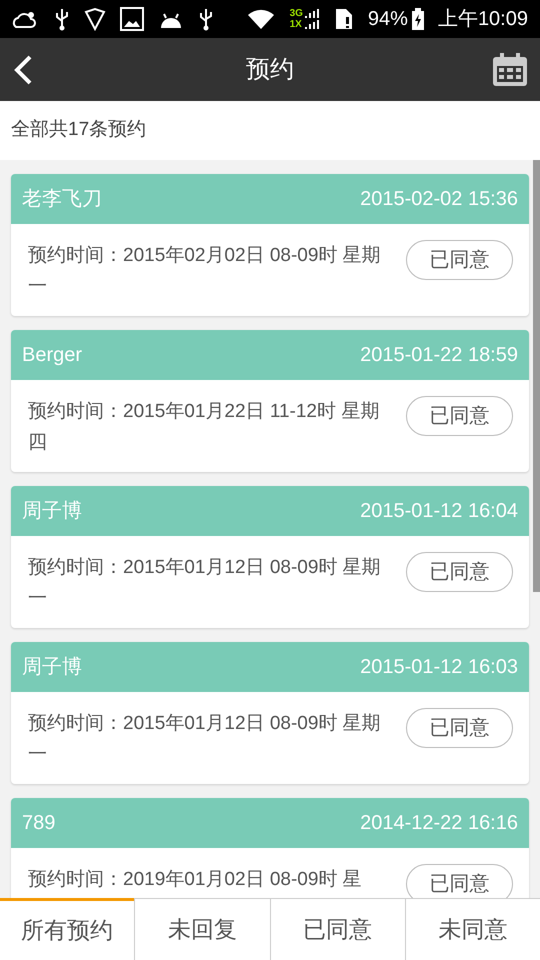 The height and width of the screenshot is (960, 540). Describe the element at coordinates (270, 69) in the screenshot. I see `page-title: 预约` at that location.